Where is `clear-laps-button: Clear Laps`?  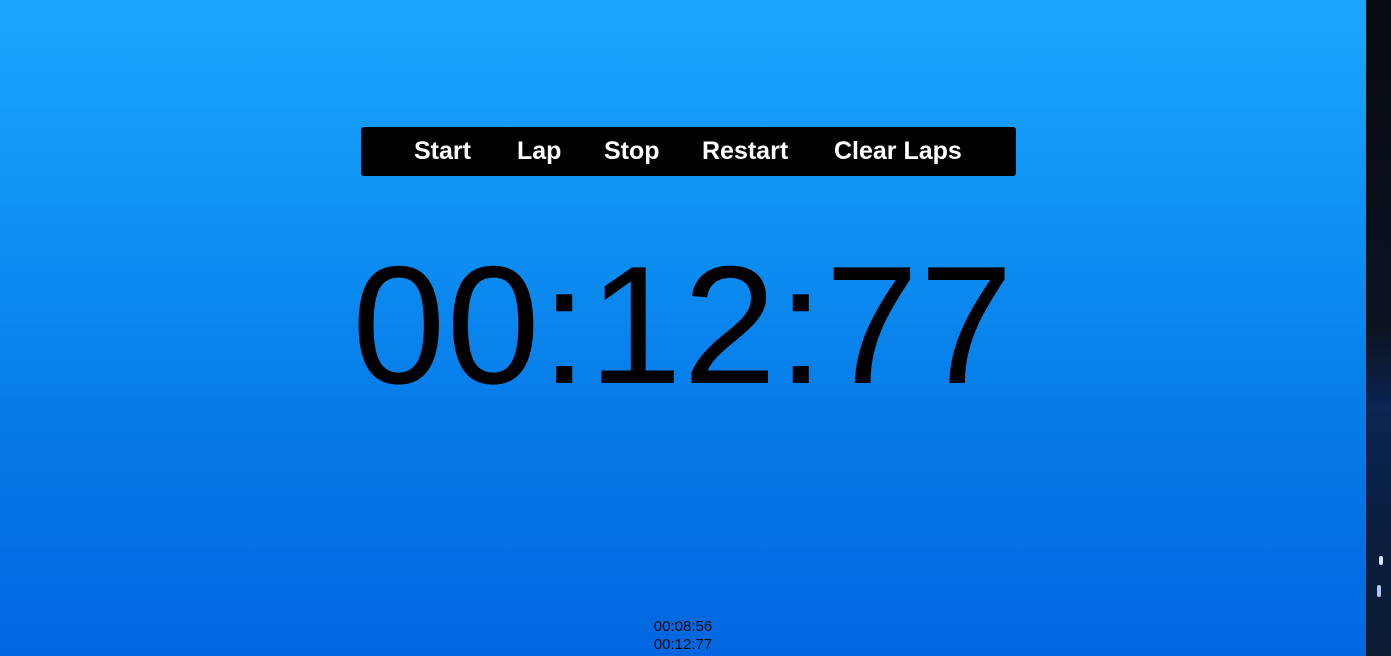
clear-laps-button: Clear Laps is located at coordinates (898, 151).